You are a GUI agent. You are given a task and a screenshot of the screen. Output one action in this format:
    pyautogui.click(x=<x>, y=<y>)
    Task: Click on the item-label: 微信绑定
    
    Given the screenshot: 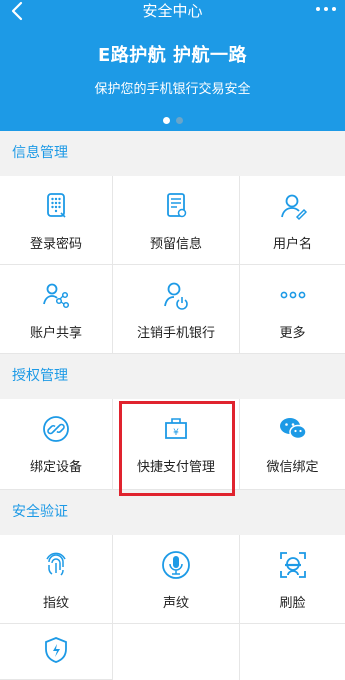 What is the action you would take?
    pyautogui.click(x=292, y=467)
    